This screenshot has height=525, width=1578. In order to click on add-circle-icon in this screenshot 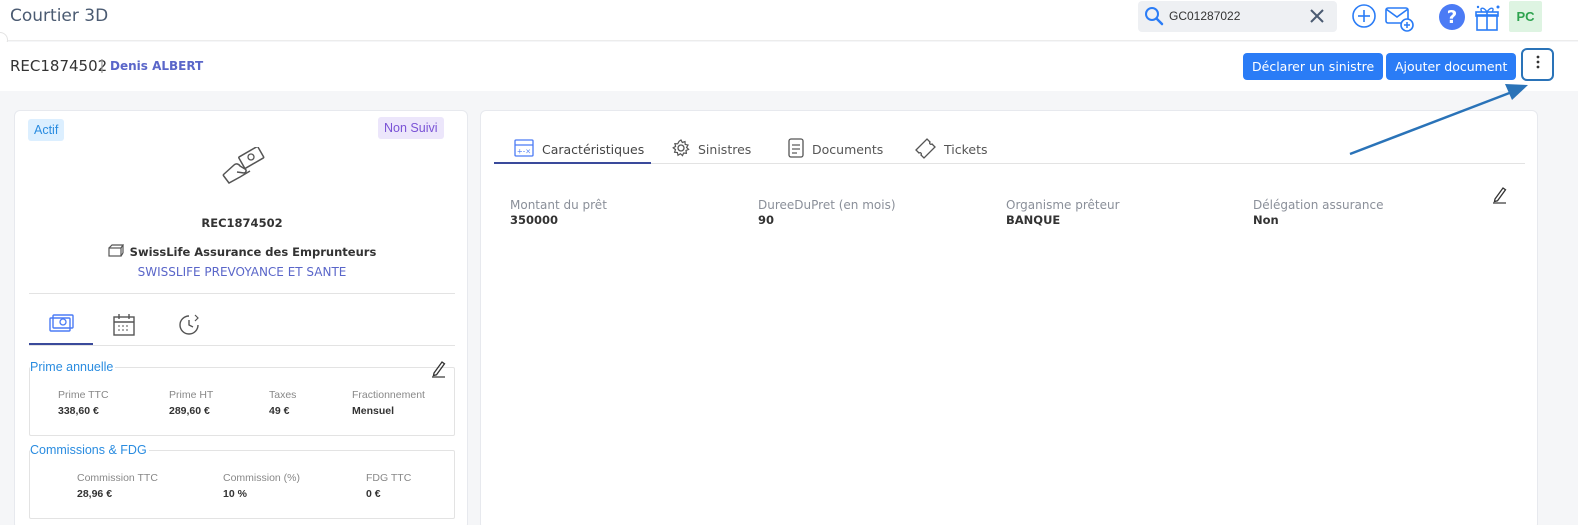, I will do `click(1364, 18)`.